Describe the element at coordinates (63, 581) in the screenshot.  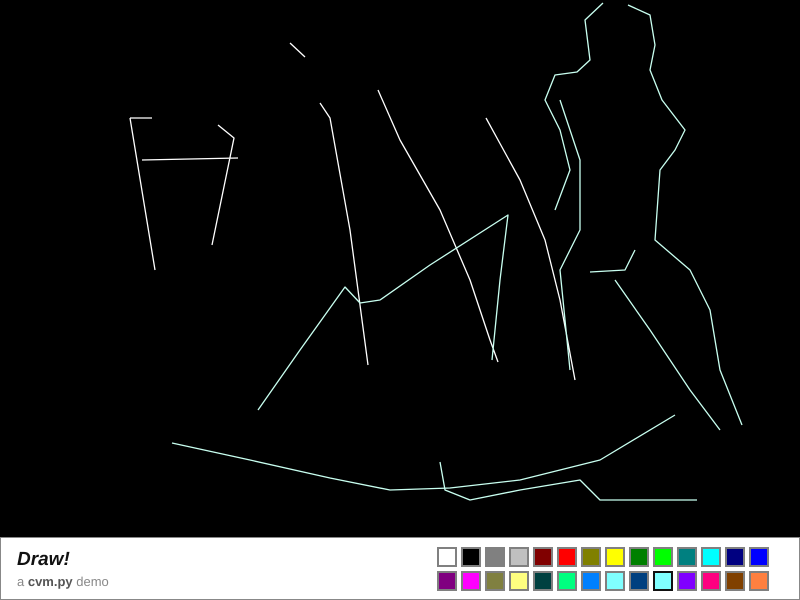
I see `app-subtitle: a cvm.py demo` at that location.